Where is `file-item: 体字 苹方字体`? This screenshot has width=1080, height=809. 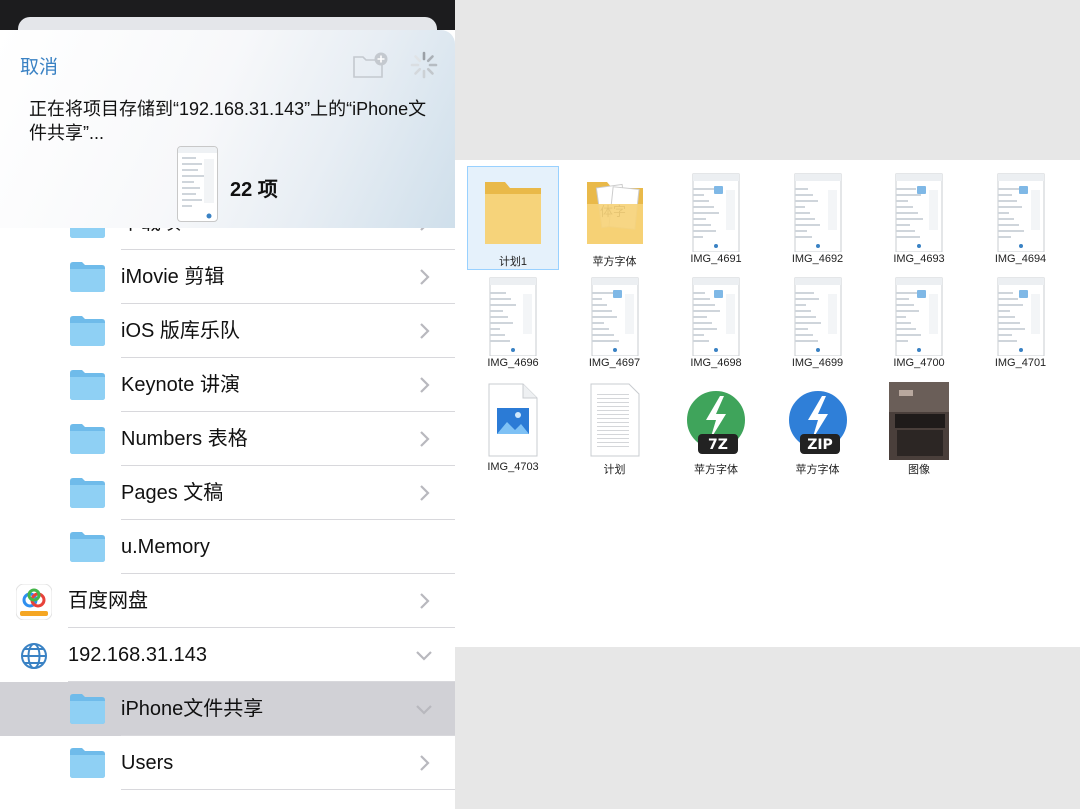
file-item: 体字 苹方字体 is located at coordinates (615, 218).